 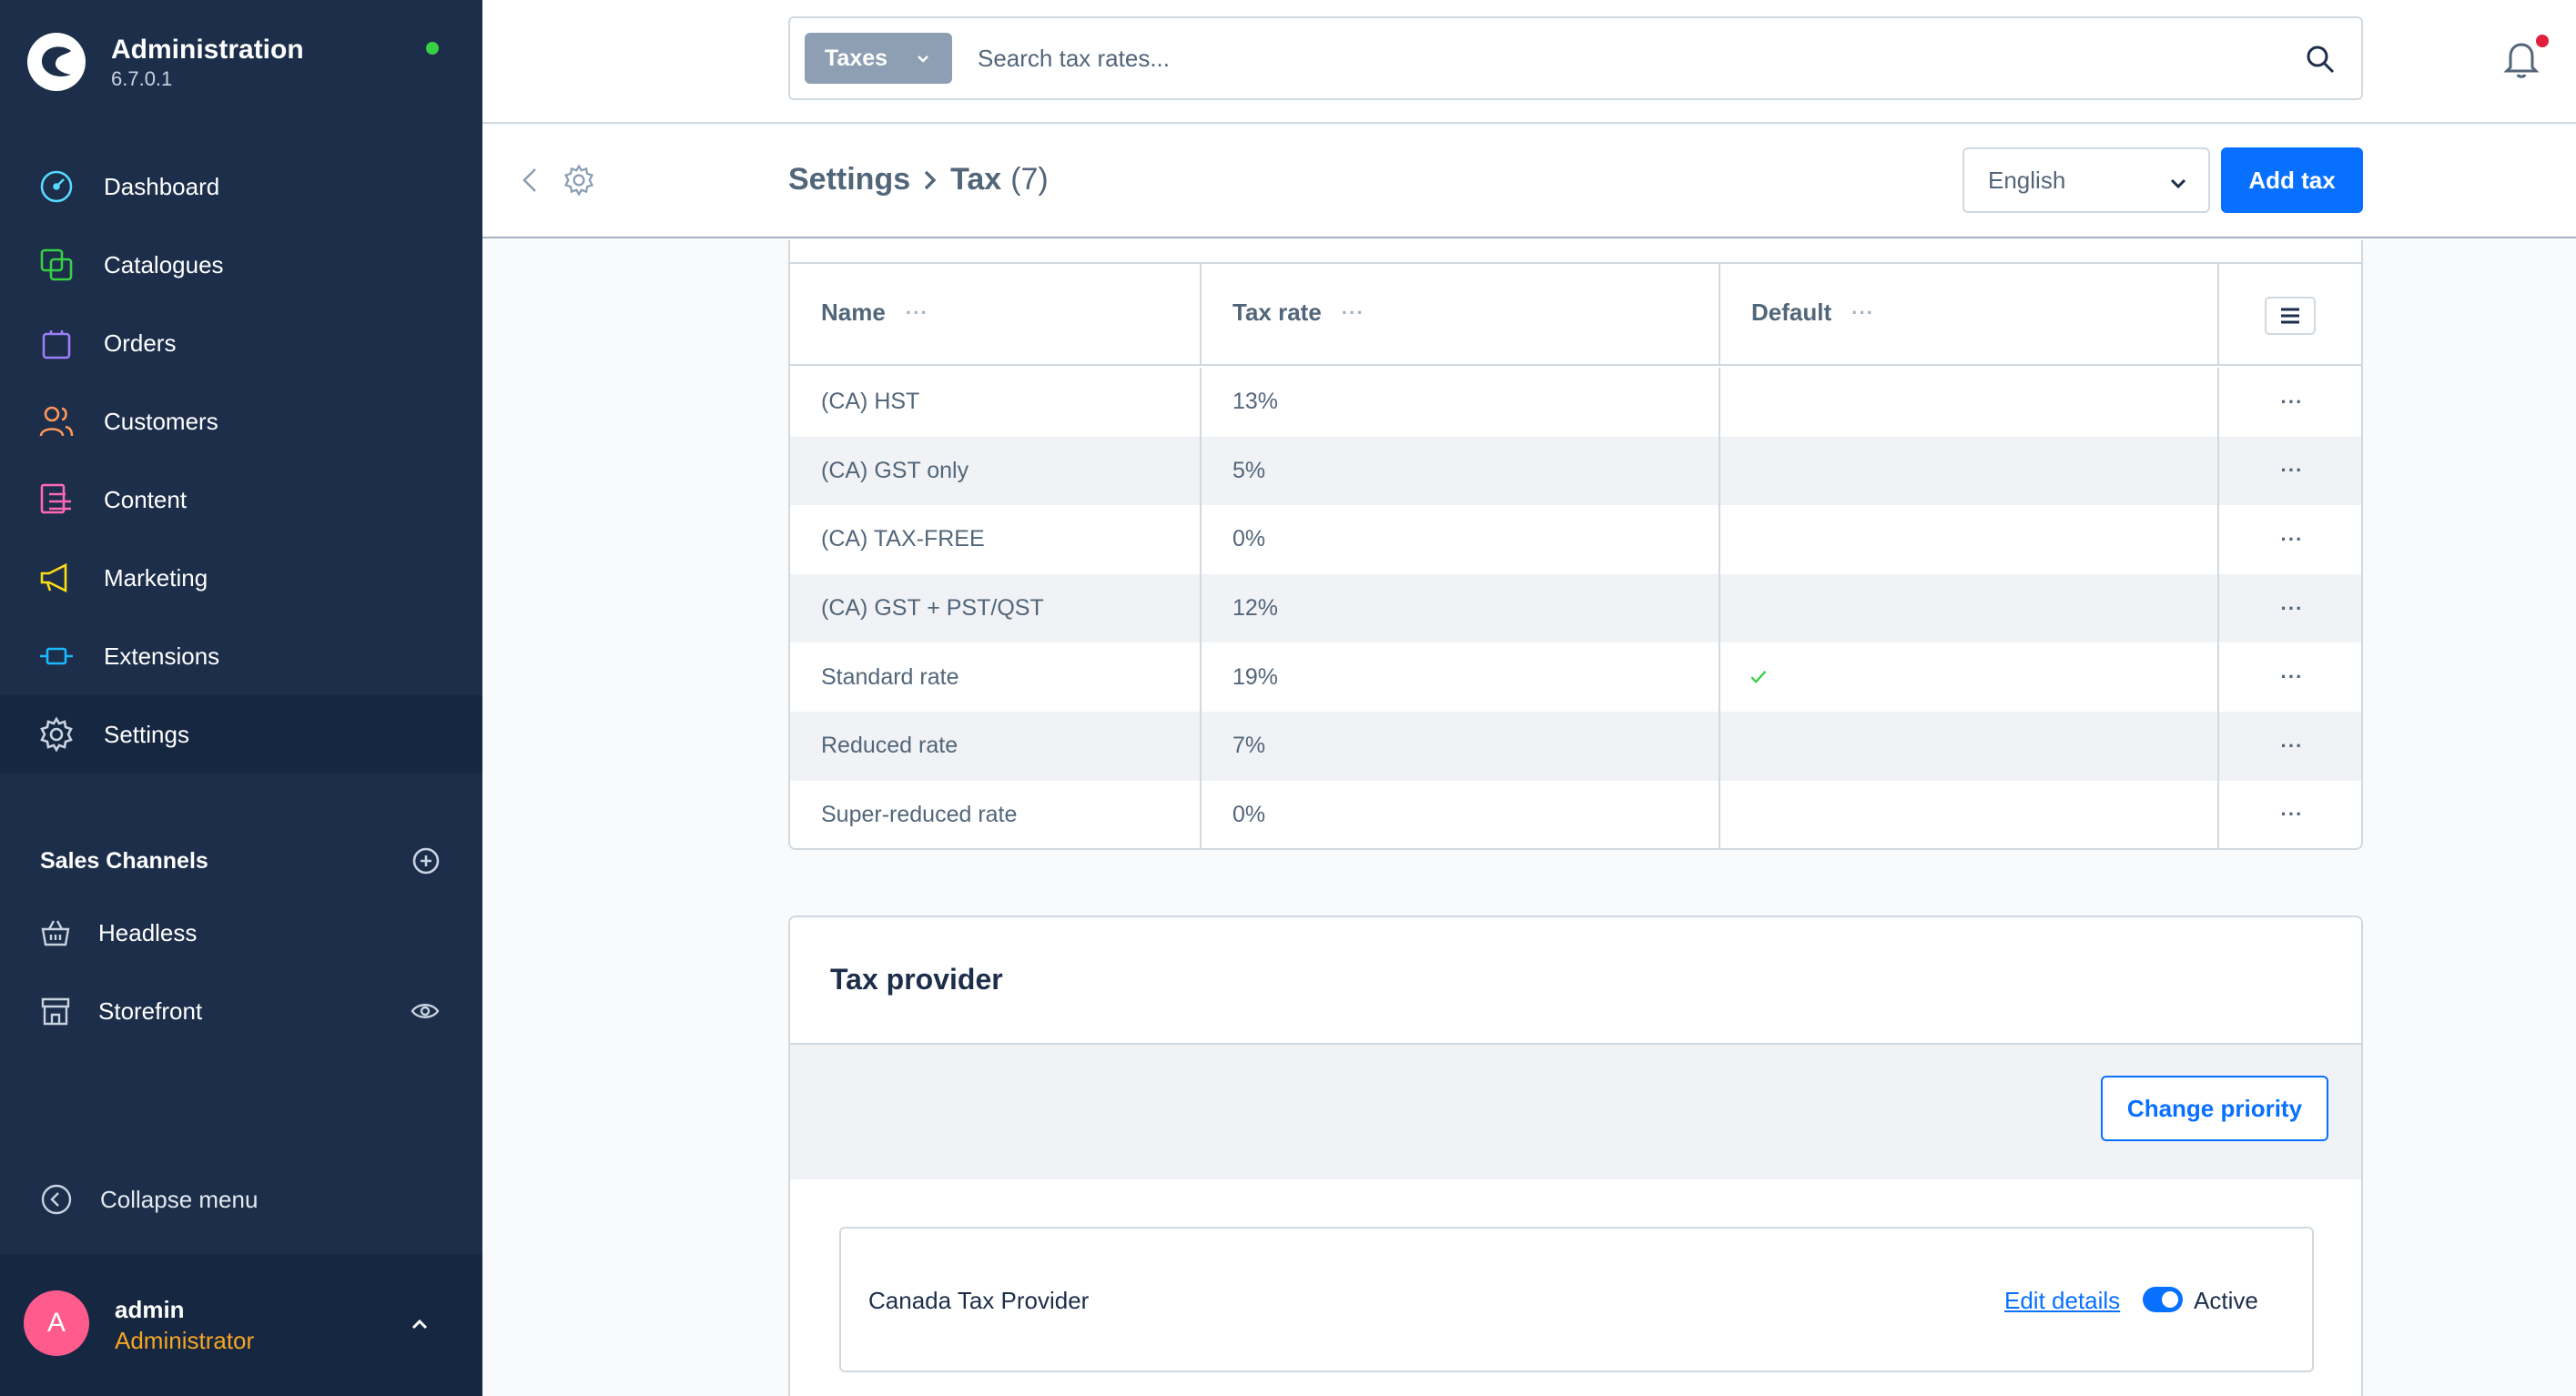 What do you see at coordinates (56, 421) in the screenshot?
I see `users-icon` at bounding box center [56, 421].